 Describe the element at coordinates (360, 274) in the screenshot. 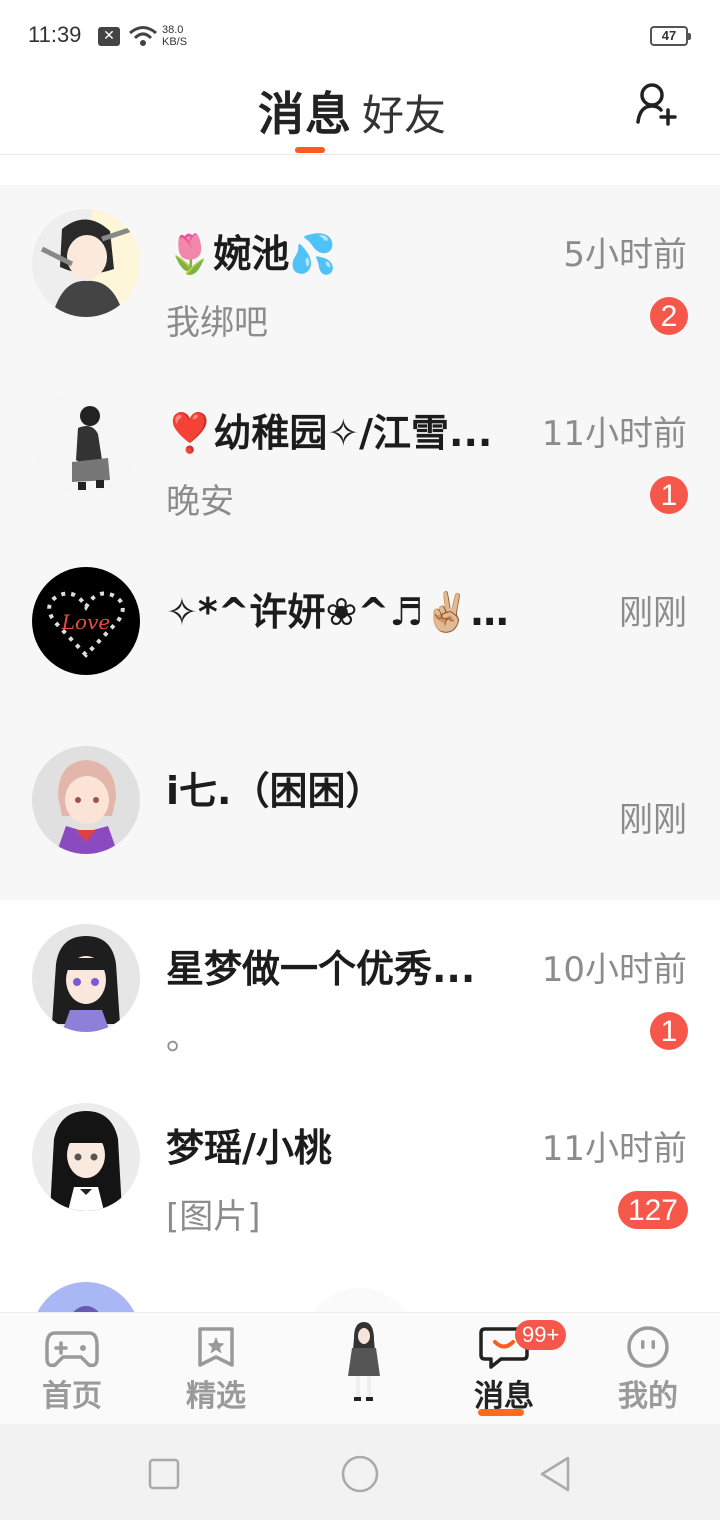

I see `conversation-row: 🌷婉池💦 5小时前 我绑吧 2` at that location.